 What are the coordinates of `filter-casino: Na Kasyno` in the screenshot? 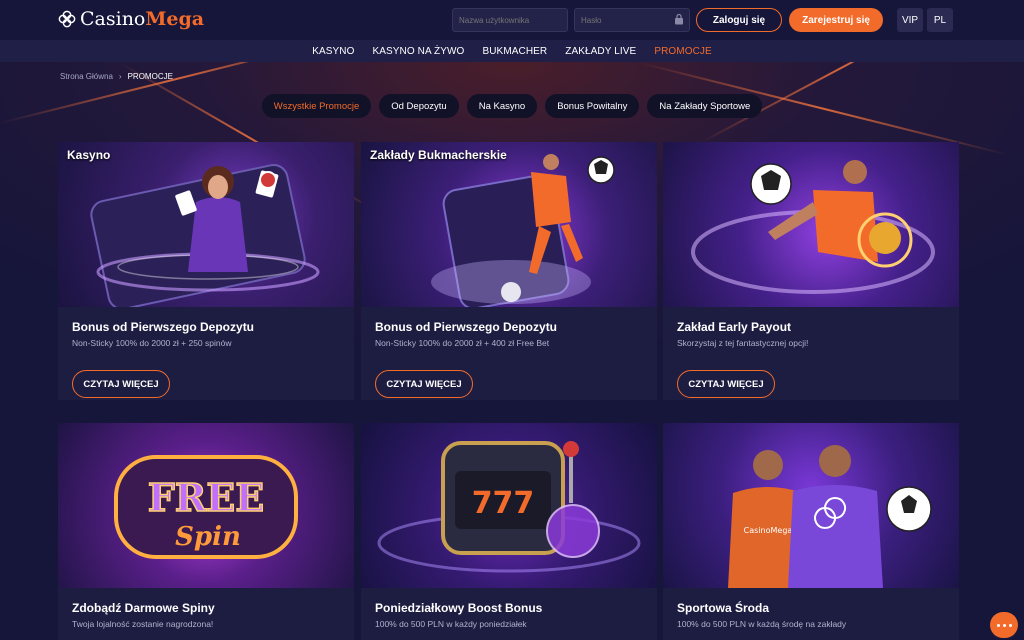 It's located at (502, 106).